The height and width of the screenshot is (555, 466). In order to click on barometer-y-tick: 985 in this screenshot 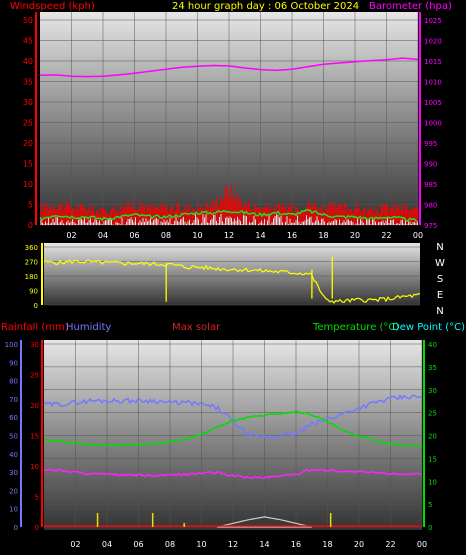, I will do `click(430, 185)`.